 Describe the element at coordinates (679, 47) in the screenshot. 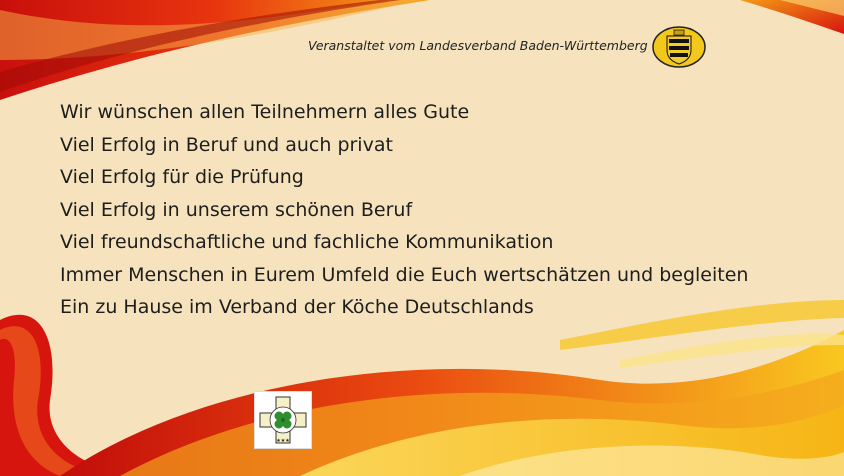

I see `baden-wuerttemberg-crest-icon` at that location.